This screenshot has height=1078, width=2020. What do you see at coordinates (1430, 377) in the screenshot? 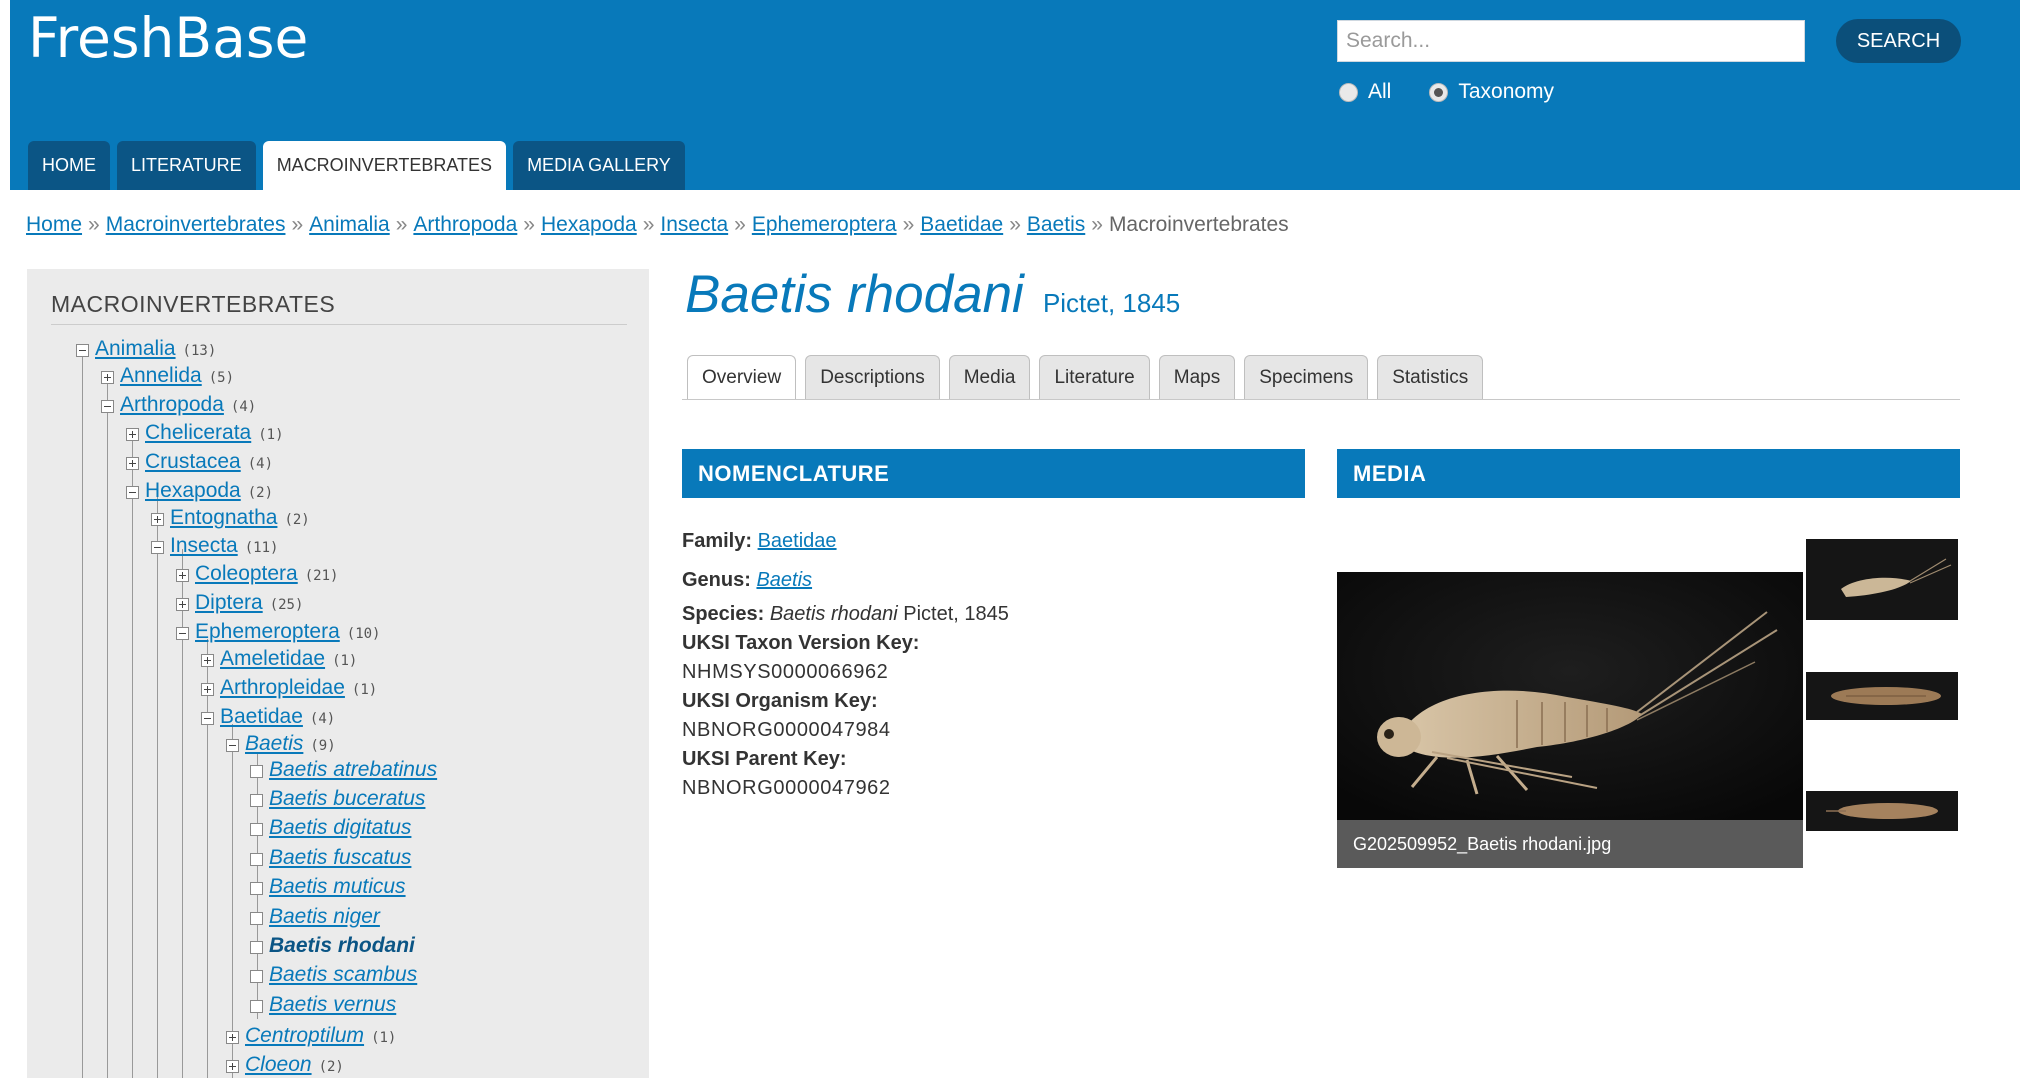
I see `tab-statistics: Statistics` at bounding box center [1430, 377].